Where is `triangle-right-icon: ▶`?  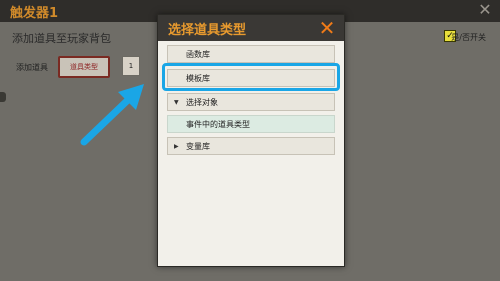 triangle-right-icon: ▶ is located at coordinates (176, 146).